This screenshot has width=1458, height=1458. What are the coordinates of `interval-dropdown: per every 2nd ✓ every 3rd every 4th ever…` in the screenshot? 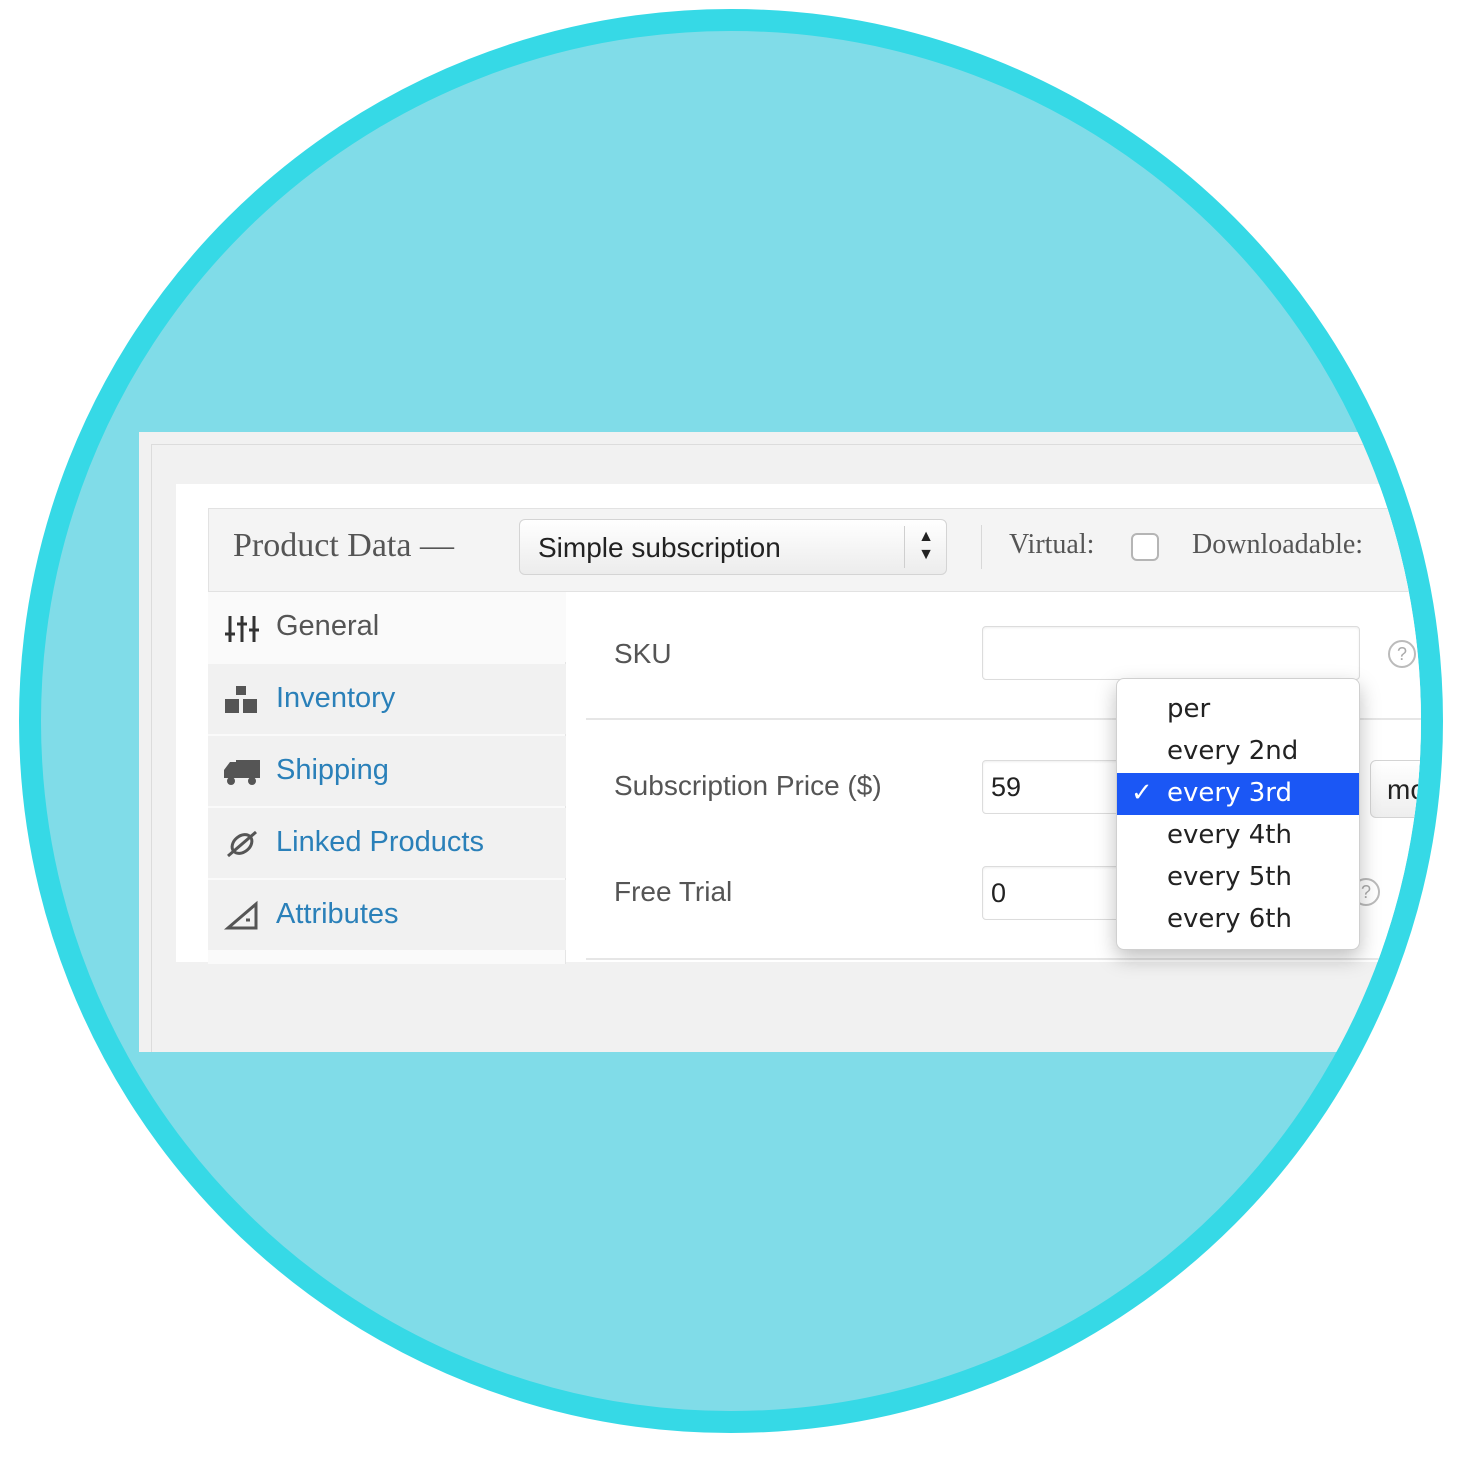 It's located at (1238, 814).